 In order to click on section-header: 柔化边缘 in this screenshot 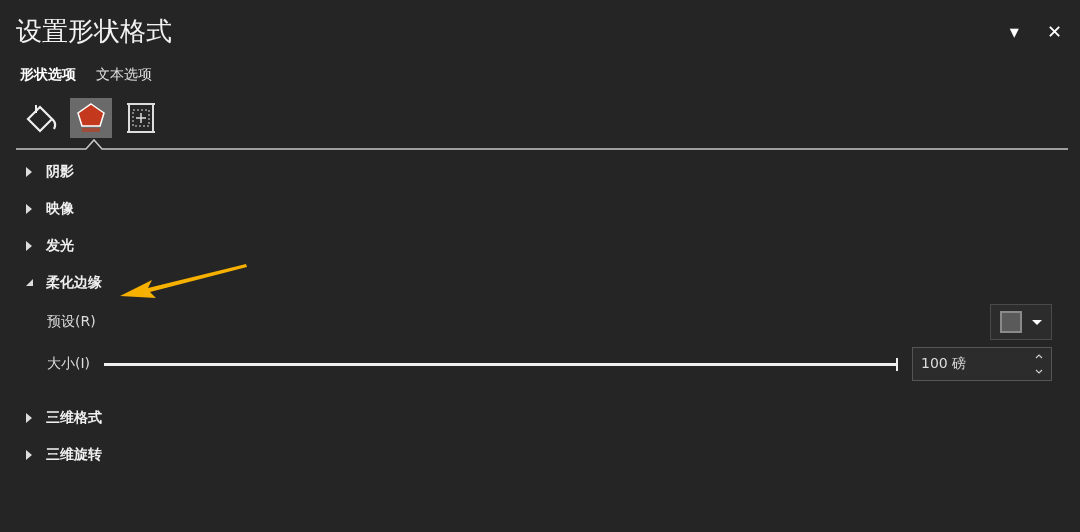, I will do `click(59, 282)`.